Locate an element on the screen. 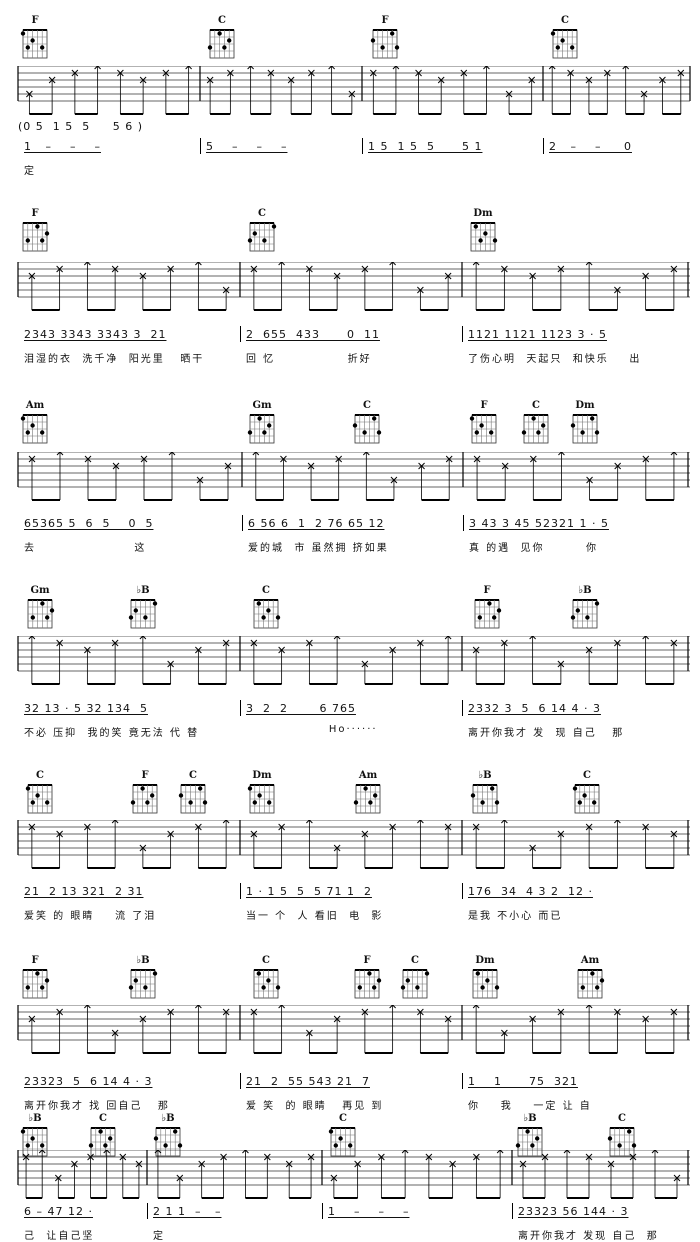 Image resolution: width=700 pixels, height=1242 pixels. numbered-notation: 65365 5 6 5 0 5 is located at coordinates (89, 523).